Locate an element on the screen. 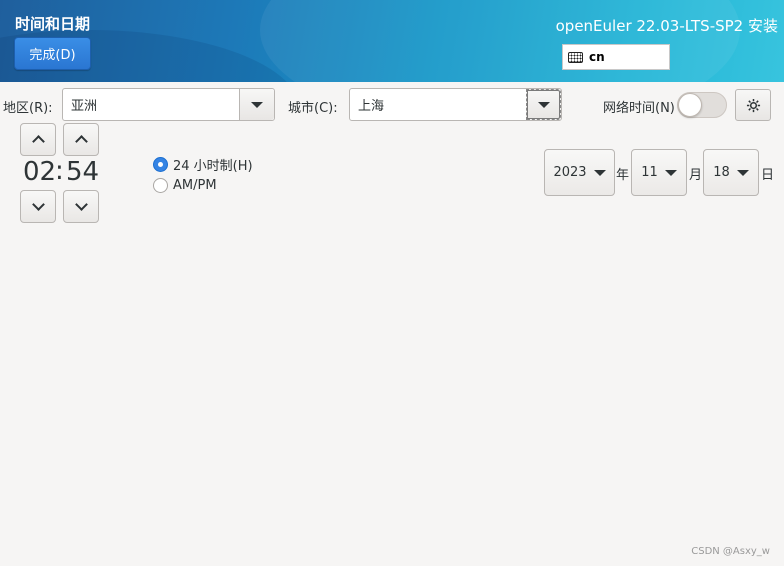 The image size is (784, 566). format-24h-label: 24 小时制(H) is located at coordinates (213, 164).